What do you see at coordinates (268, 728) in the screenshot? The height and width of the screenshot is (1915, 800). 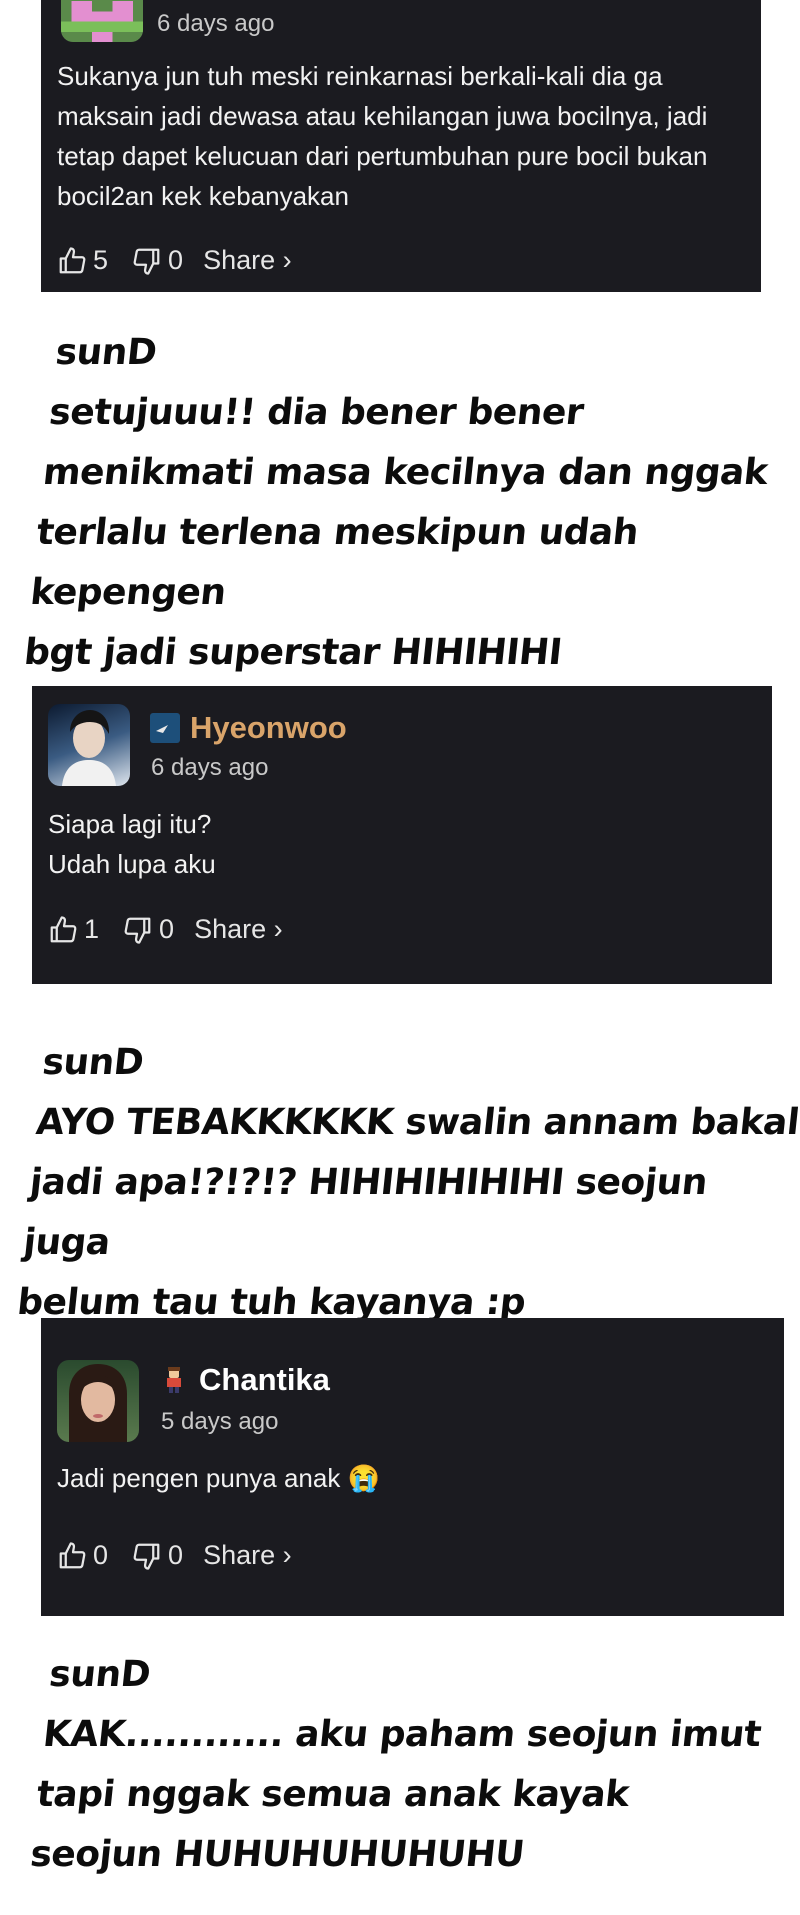 I see `username: Hyeonwoo` at bounding box center [268, 728].